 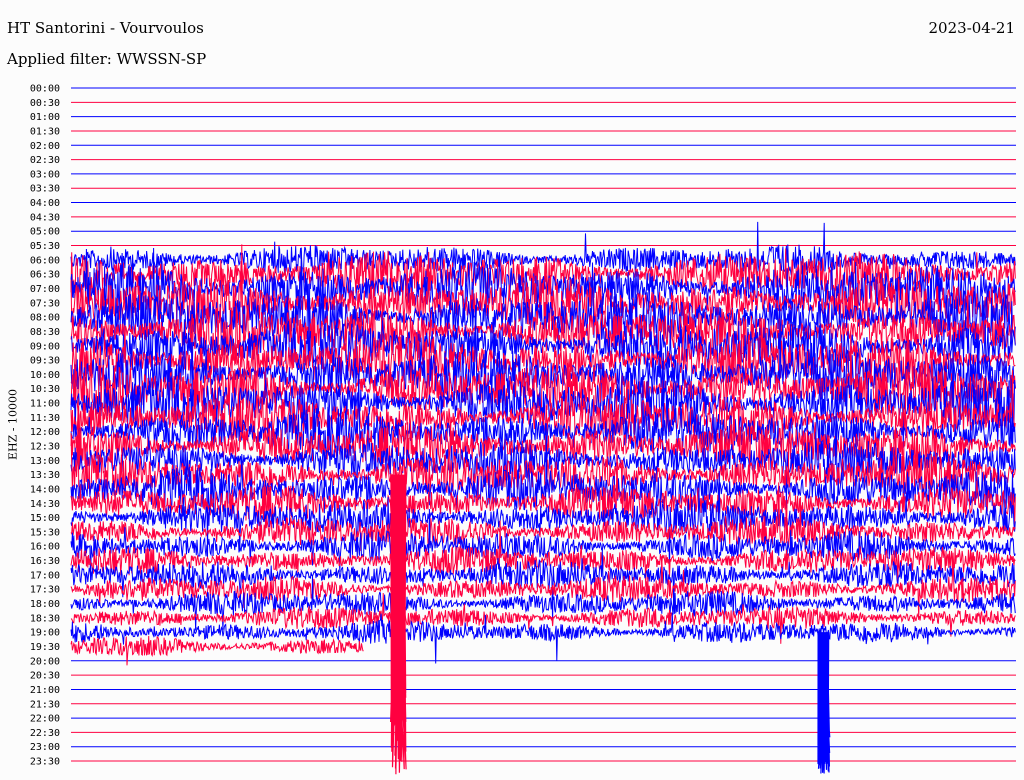 What do you see at coordinates (45, 117) in the screenshot?
I see `time-tick-label: 01:00` at bounding box center [45, 117].